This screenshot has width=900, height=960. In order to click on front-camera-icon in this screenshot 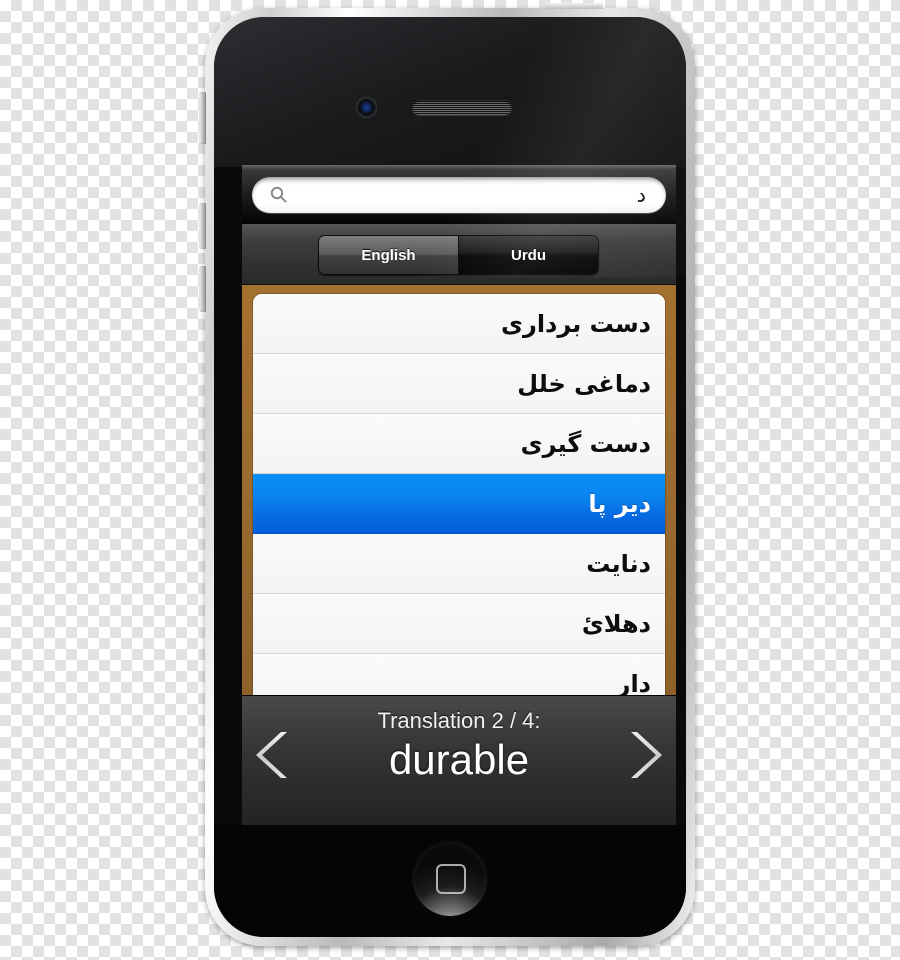, I will do `click(366, 107)`.